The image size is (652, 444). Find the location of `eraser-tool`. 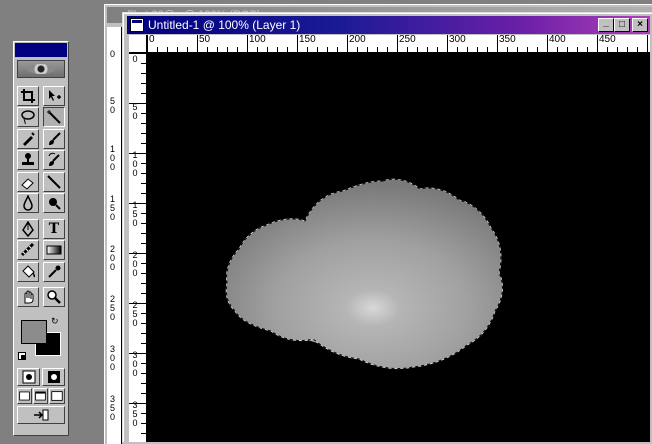

eraser-tool is located at coordinates (28, 182).